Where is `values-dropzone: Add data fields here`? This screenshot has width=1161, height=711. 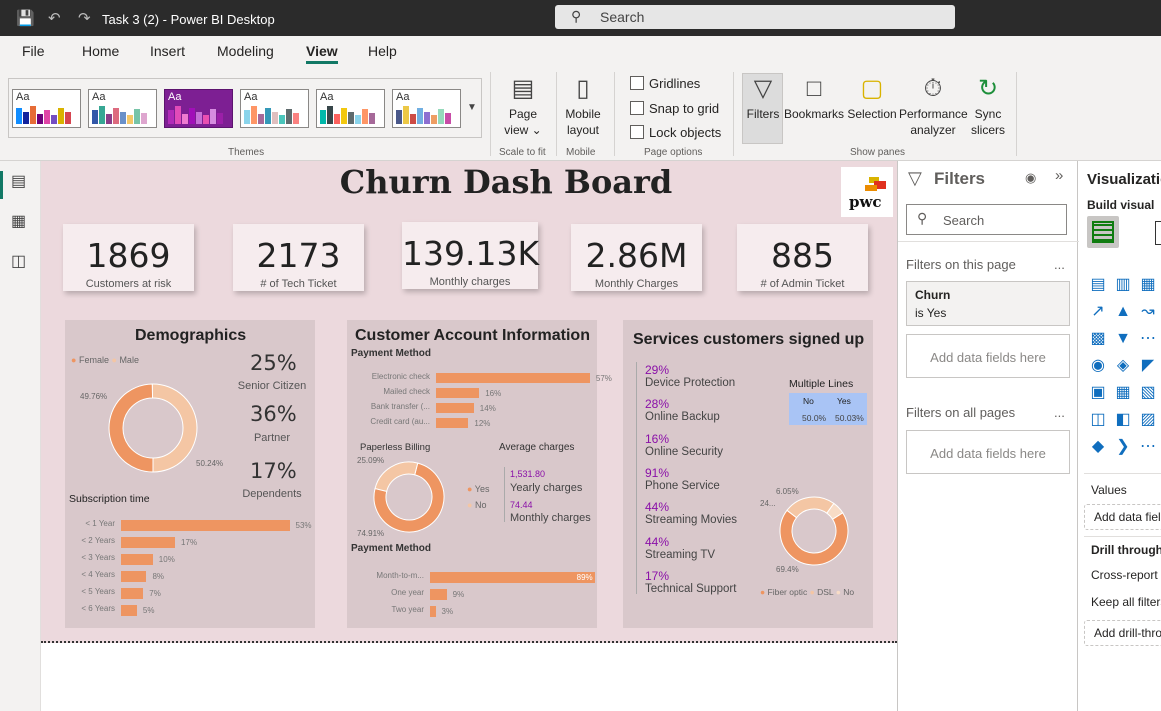 values-dropzone: Add data fields here is located at coordinates (1122, 517).